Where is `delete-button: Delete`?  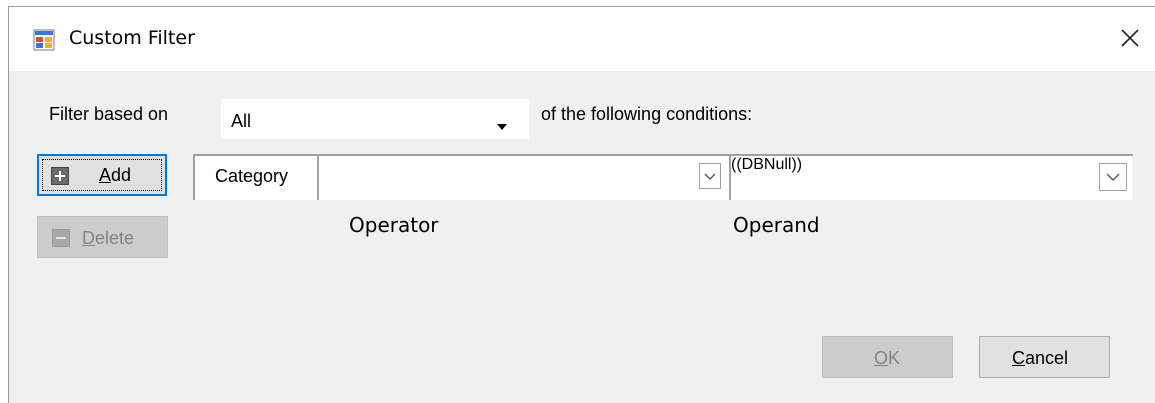
delete-button: Delete is located at coordinates (102, 237).